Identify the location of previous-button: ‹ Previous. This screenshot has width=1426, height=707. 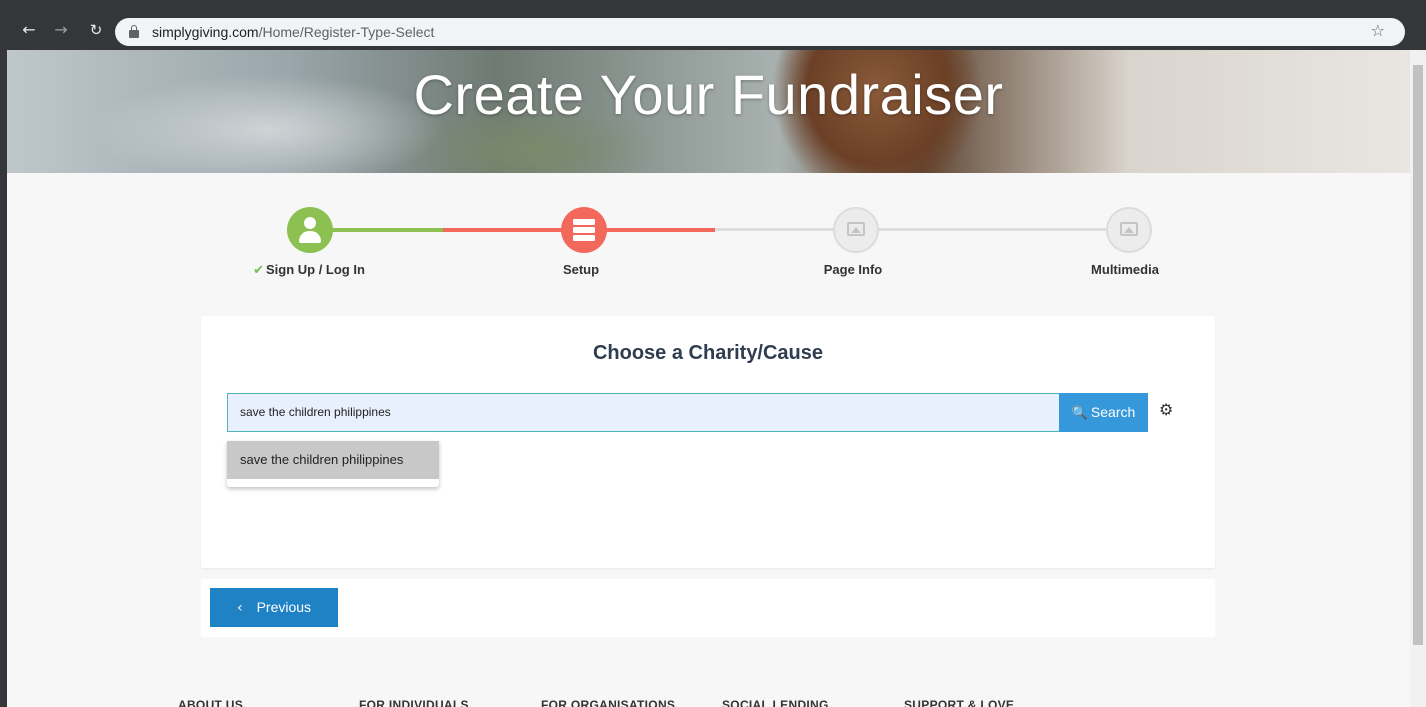
(274, 607).